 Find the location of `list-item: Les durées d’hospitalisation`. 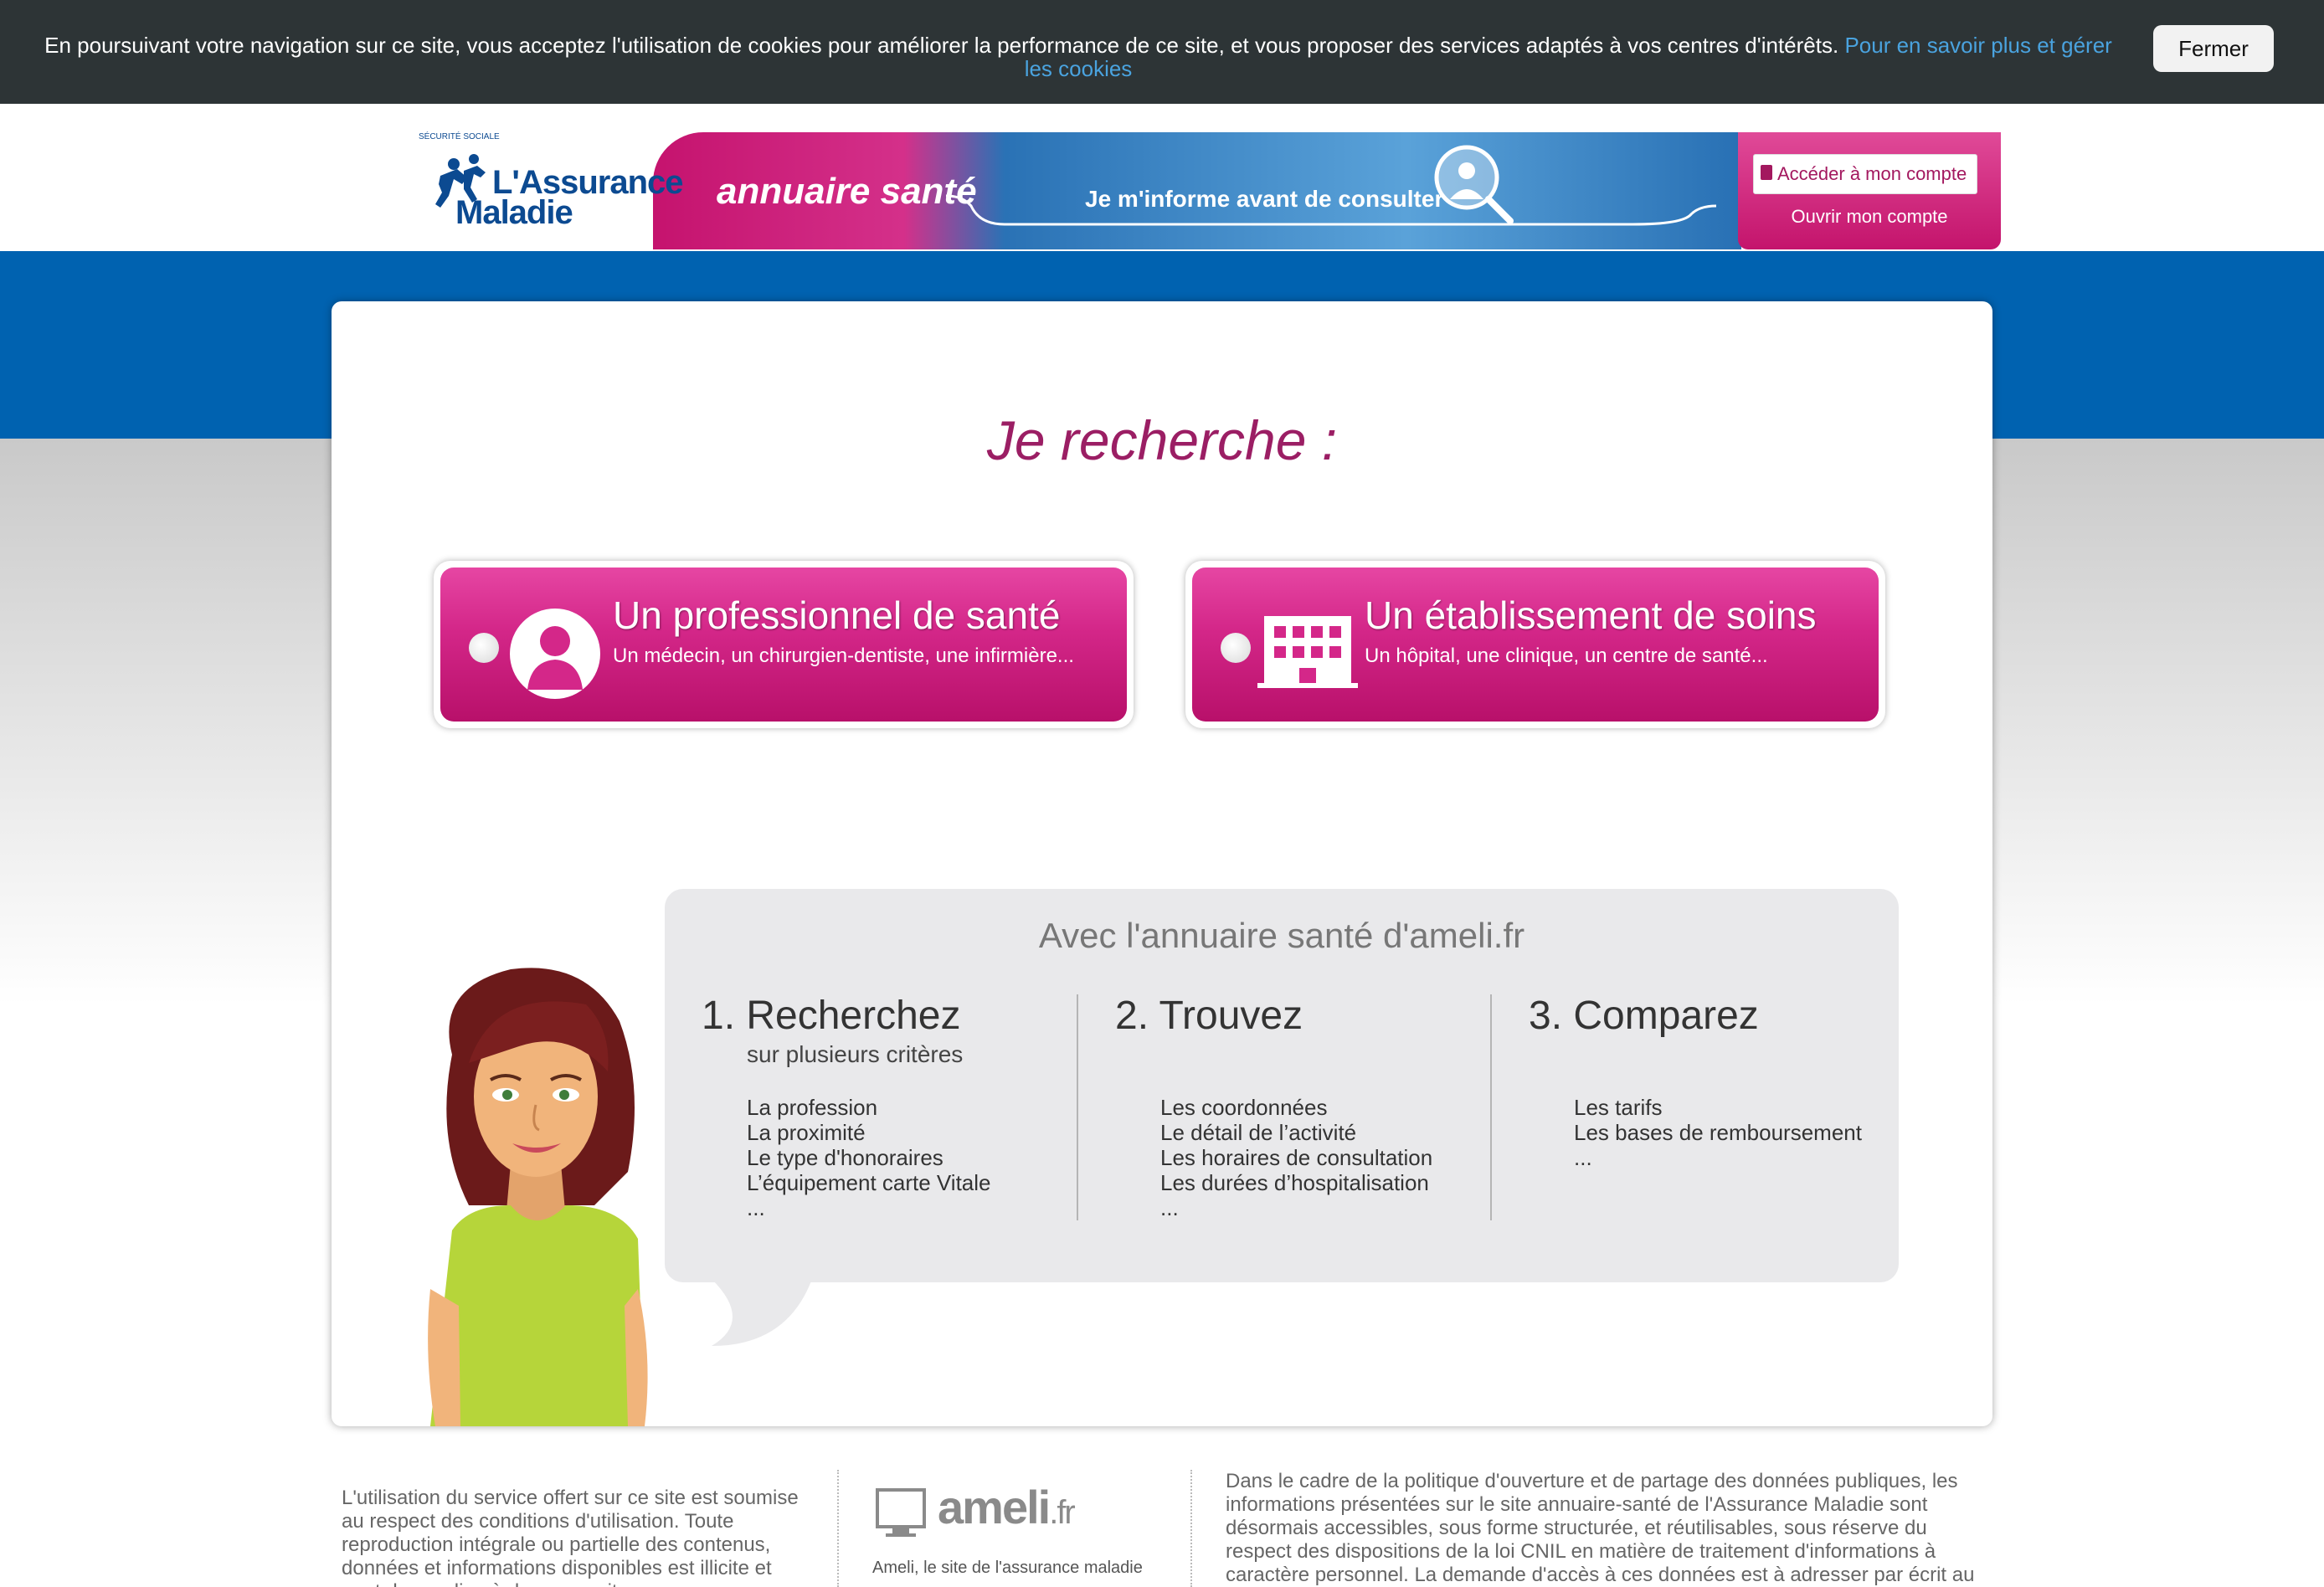

list-item: Les durées d’hospitalisation is located at coordinates (1294, 1182).